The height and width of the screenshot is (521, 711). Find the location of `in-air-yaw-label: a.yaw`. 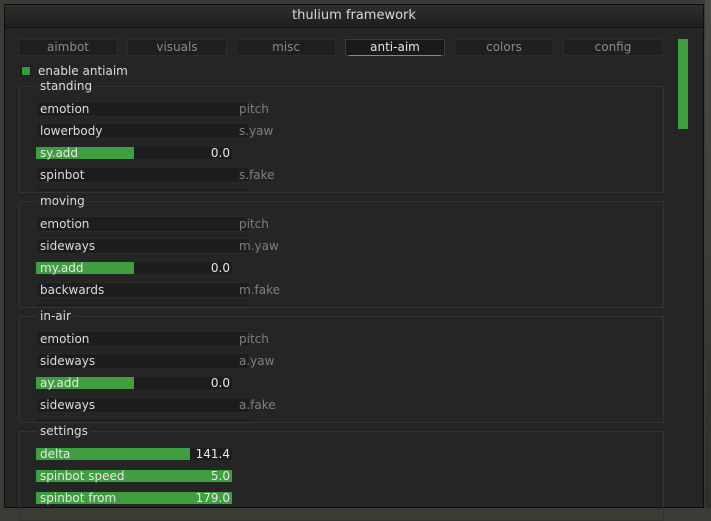

in-air-yaw-label: a.yaw is located at coordinates (257, 361).